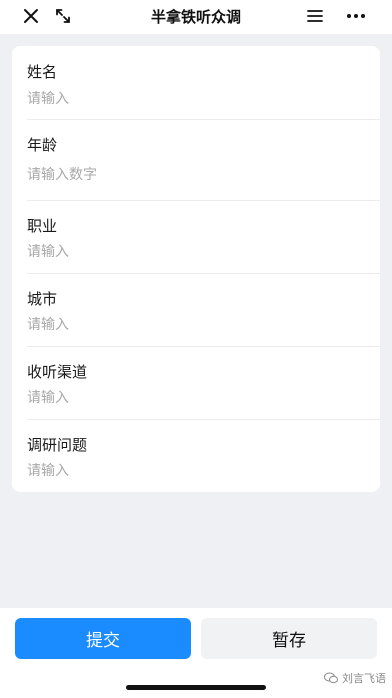 The image size is (392, 698). Describe the element at coordinates (364, 678) in the screenshot. I see `watermark-text: 刘言飞语` at that location.